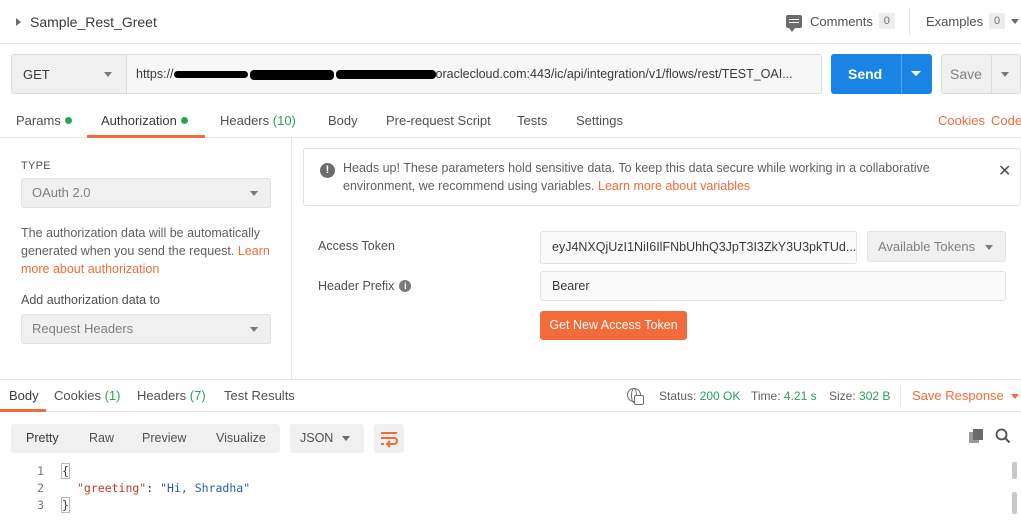 Image resolution: width=1021 pixels, height=527 pixels. I want to click on tab-label: Cookies, so click(77, 395).